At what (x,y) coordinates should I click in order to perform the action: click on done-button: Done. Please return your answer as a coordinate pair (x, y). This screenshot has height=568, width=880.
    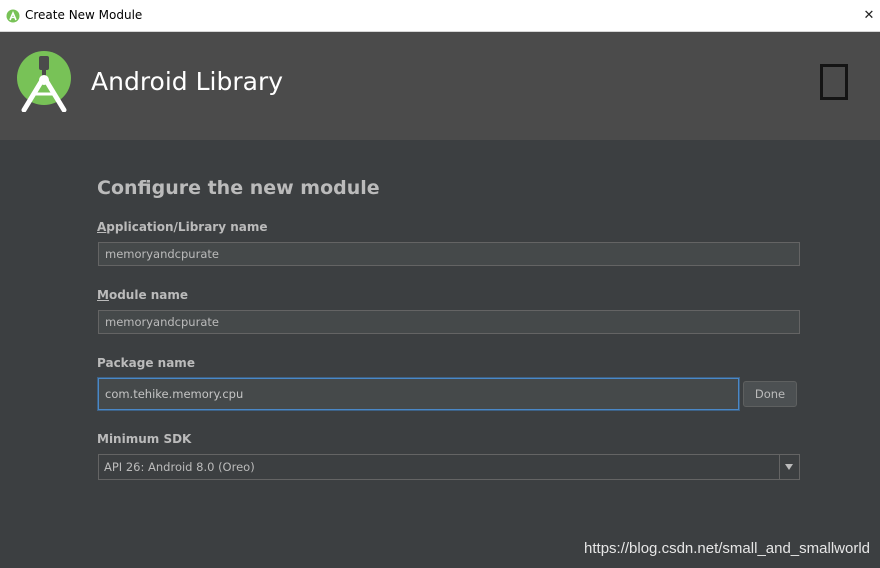
    Looking at the image, I should click on (770, 394).